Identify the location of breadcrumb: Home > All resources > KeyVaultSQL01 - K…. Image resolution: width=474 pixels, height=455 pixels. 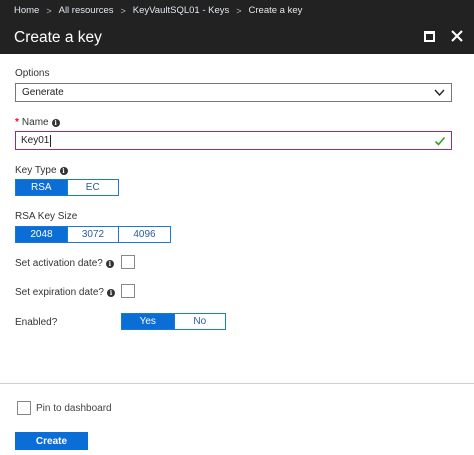
(237, 10).